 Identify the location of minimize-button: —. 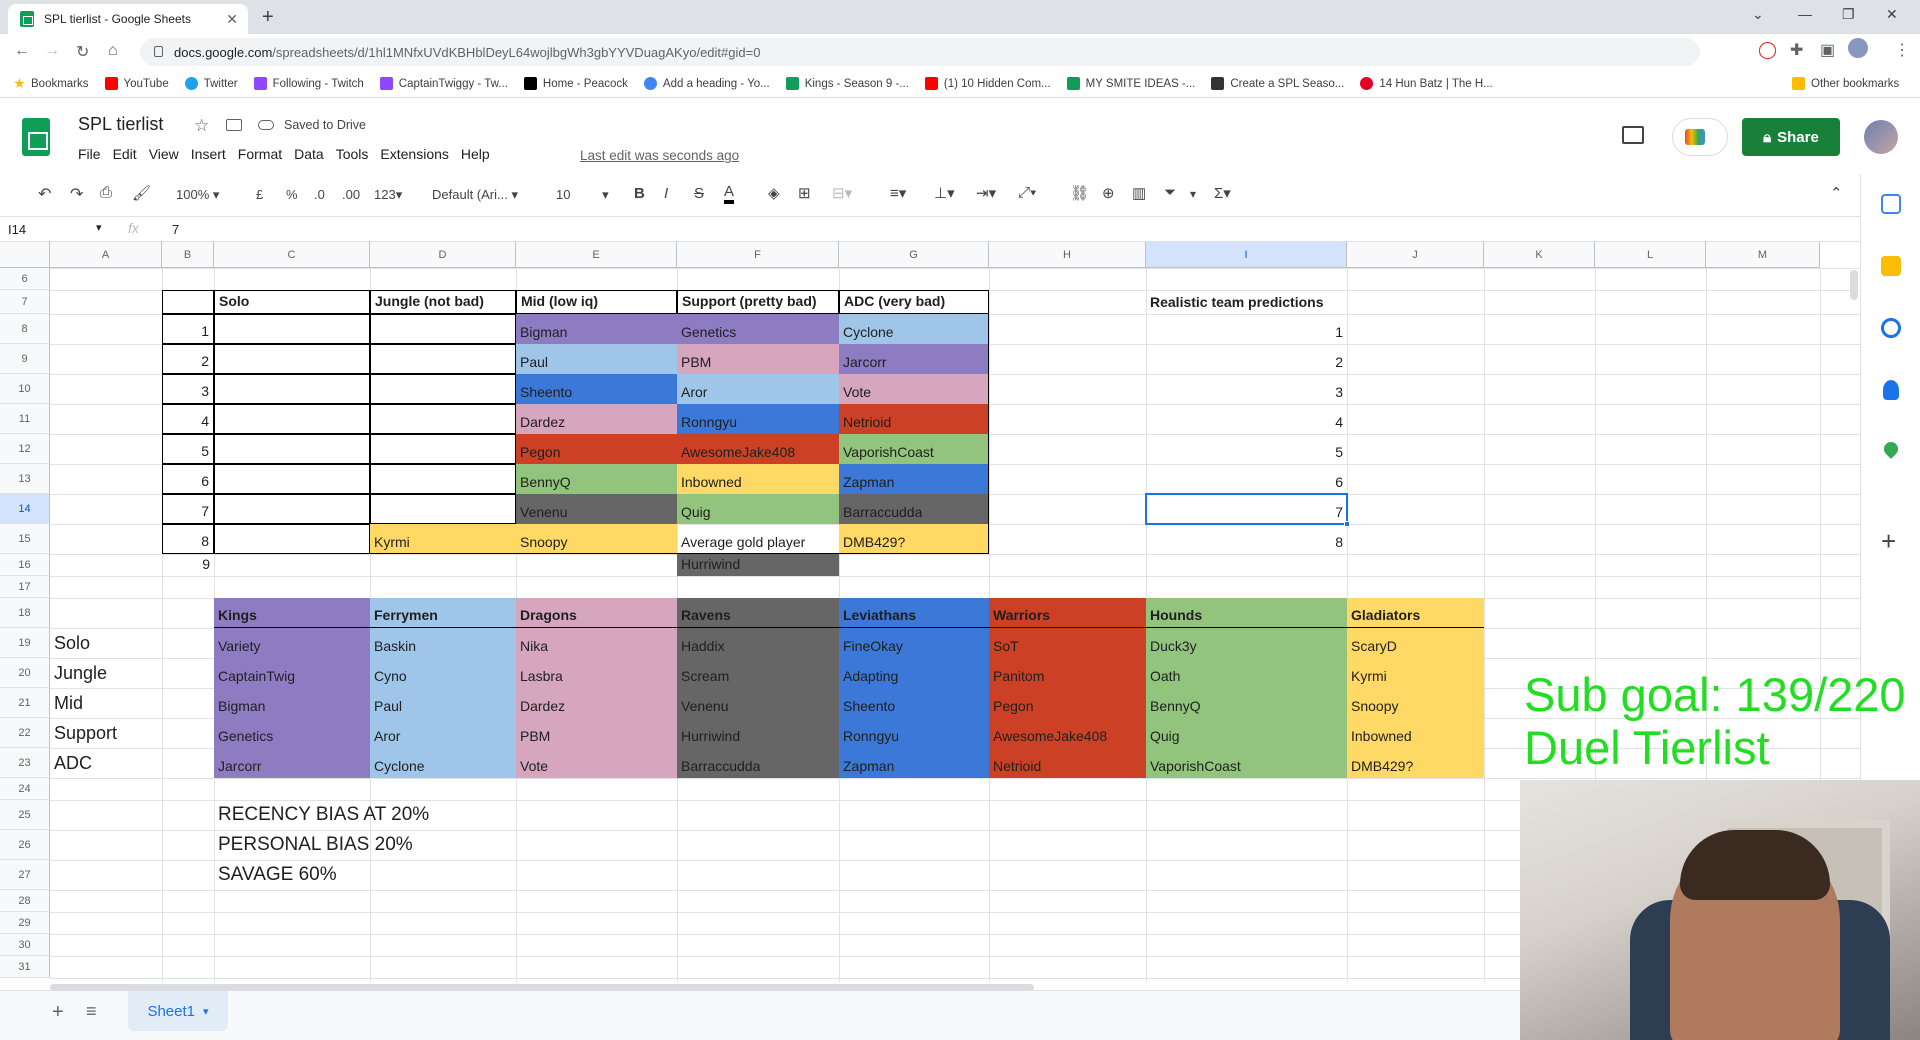
(1805, 14).